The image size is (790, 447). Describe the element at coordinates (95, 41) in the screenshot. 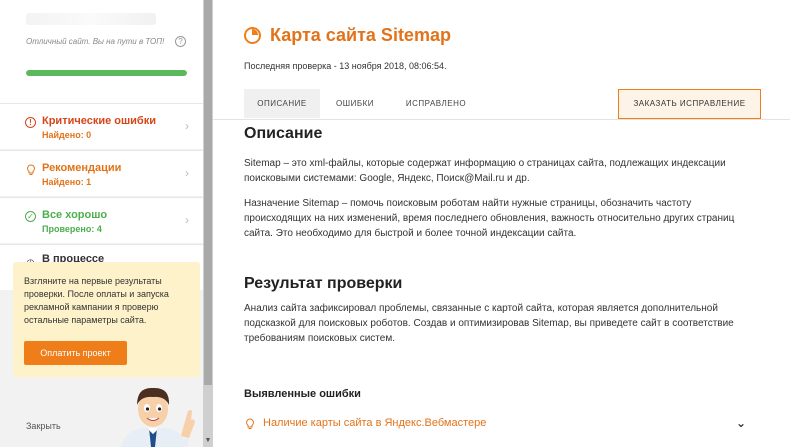

I see `site-status-text: Отличный сайт. Вы на пути в ТОП!` at that location.